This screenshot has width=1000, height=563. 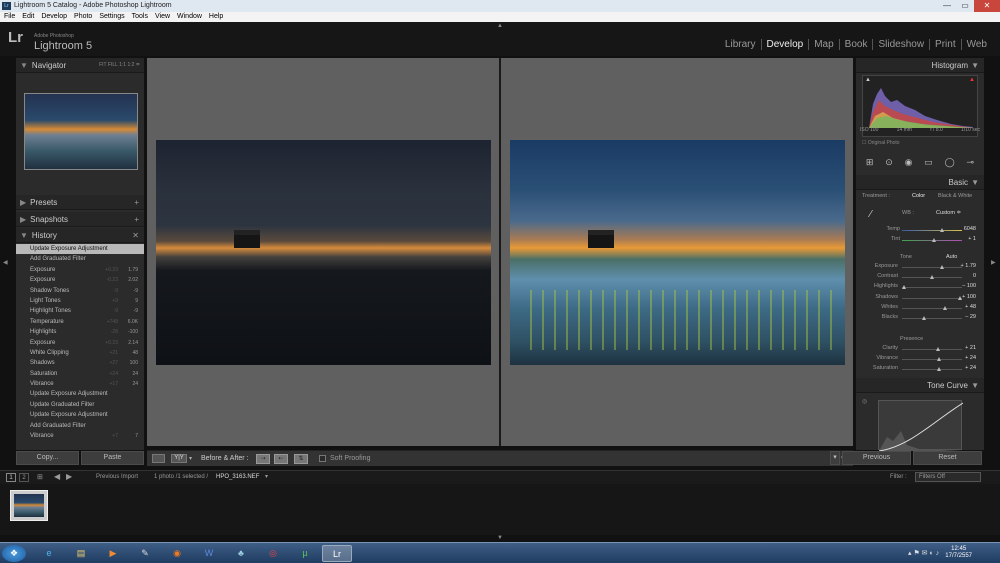 What do you see at coordinates (824, 44) in the screenshot?
I see `module-map: Map` at bounding box center [824, 44].